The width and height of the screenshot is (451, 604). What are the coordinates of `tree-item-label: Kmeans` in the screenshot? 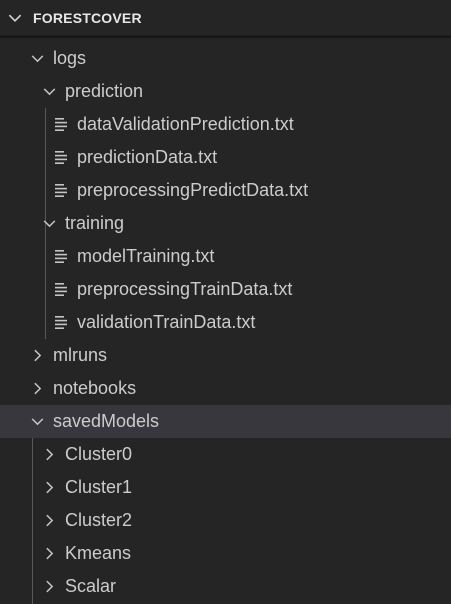 It's located at (98, 553).